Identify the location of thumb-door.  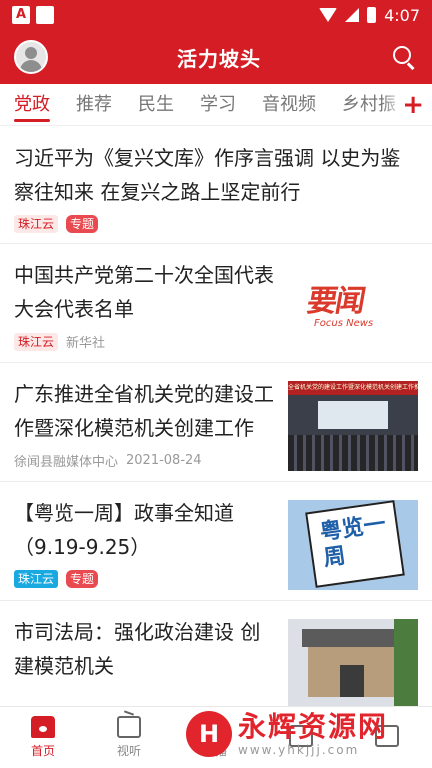
(352, 681).